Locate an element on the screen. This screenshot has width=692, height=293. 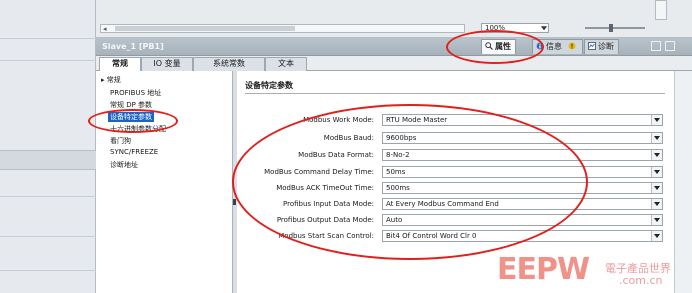
section-title: 设备特定参数 is located at coordinates (269, 85).